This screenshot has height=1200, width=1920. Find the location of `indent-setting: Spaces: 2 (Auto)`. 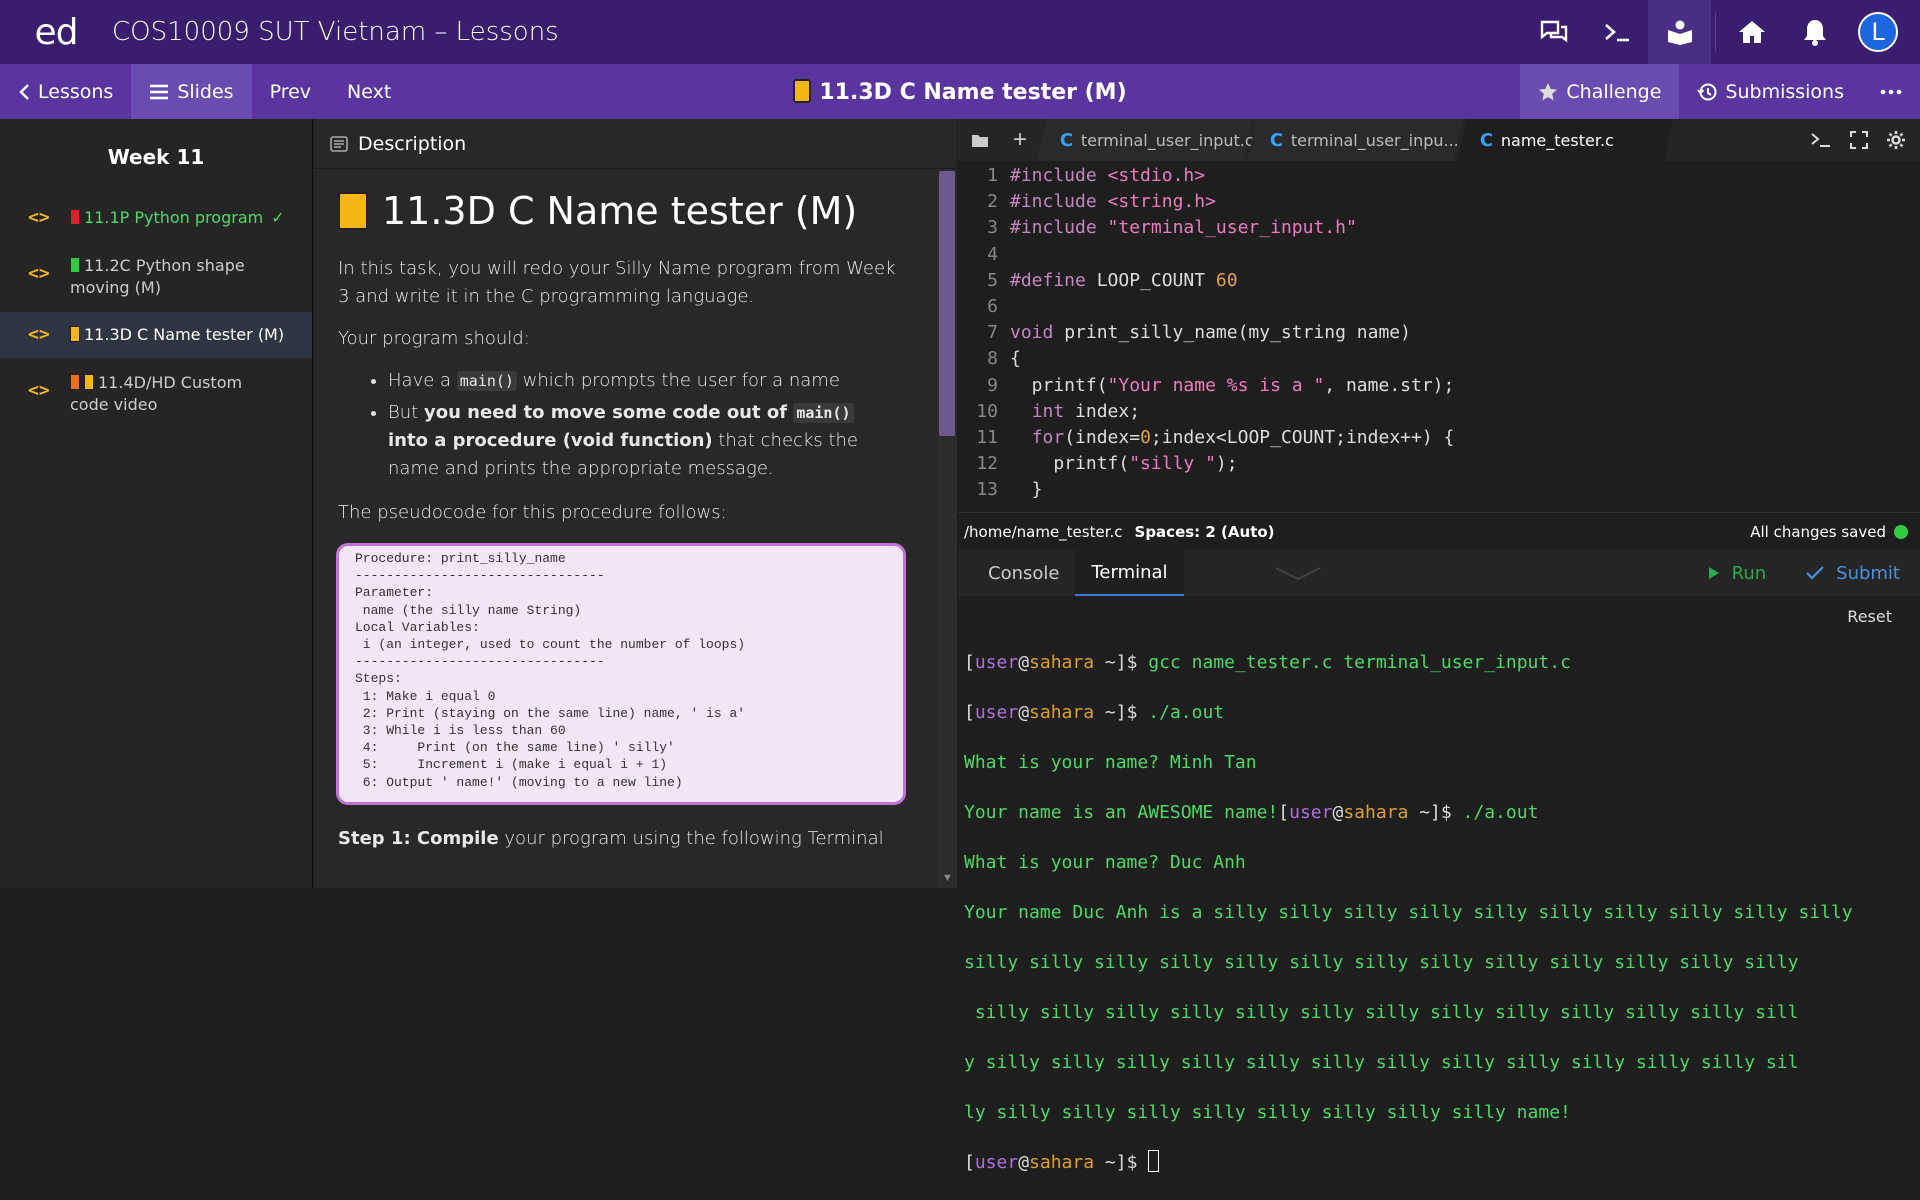

indent-setting: Spaces: 2 (Auto) is located at coordinates (1205, 532).